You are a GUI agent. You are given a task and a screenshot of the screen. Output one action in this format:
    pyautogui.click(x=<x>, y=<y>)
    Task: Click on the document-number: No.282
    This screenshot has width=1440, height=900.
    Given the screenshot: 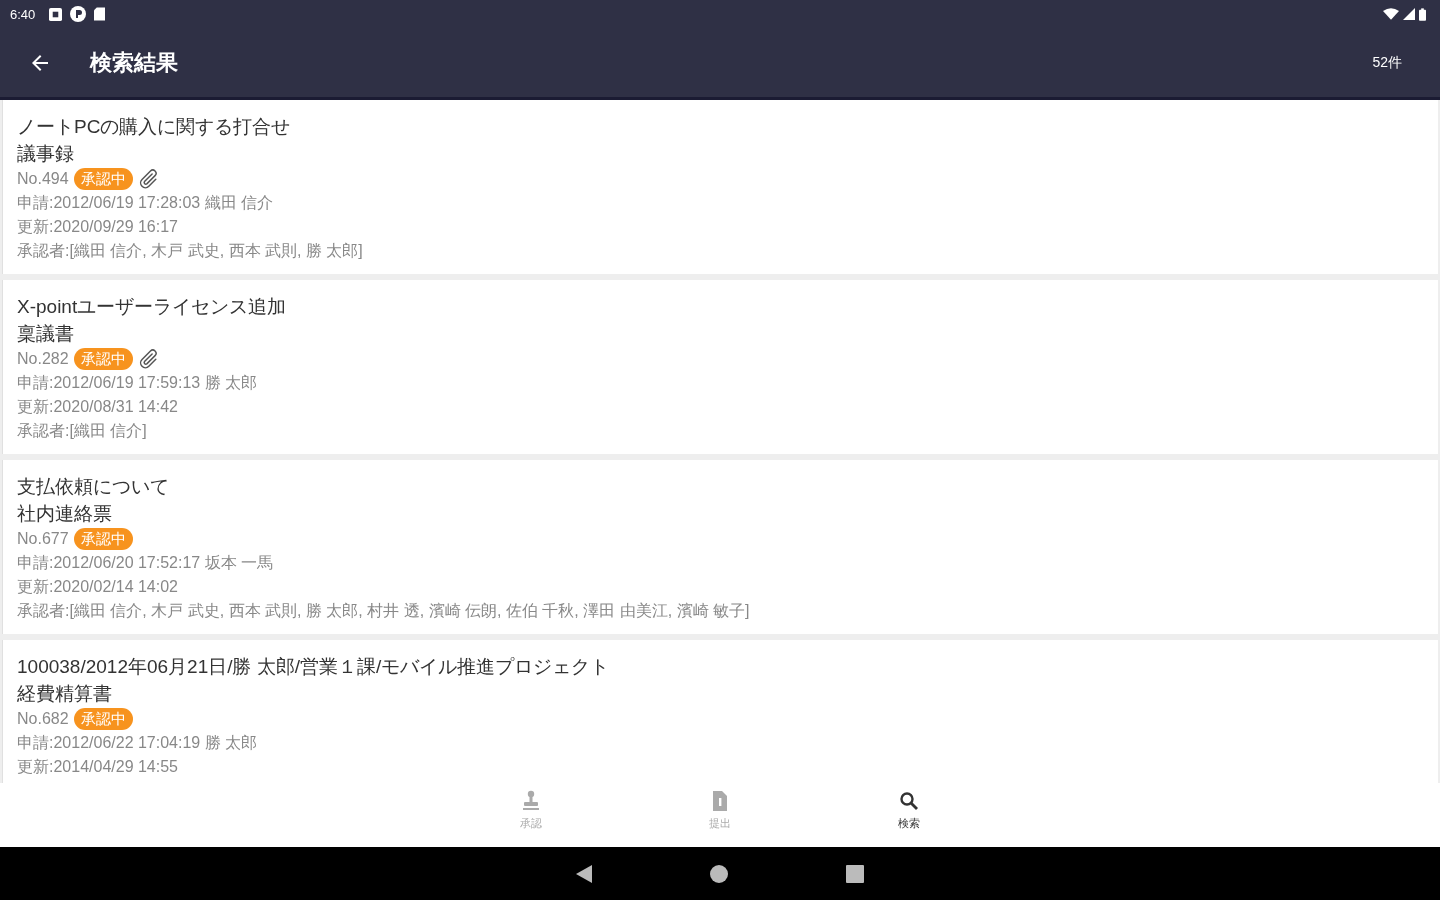 What is the action you would take?
    pyautogui.click(x=43, y=359)
    